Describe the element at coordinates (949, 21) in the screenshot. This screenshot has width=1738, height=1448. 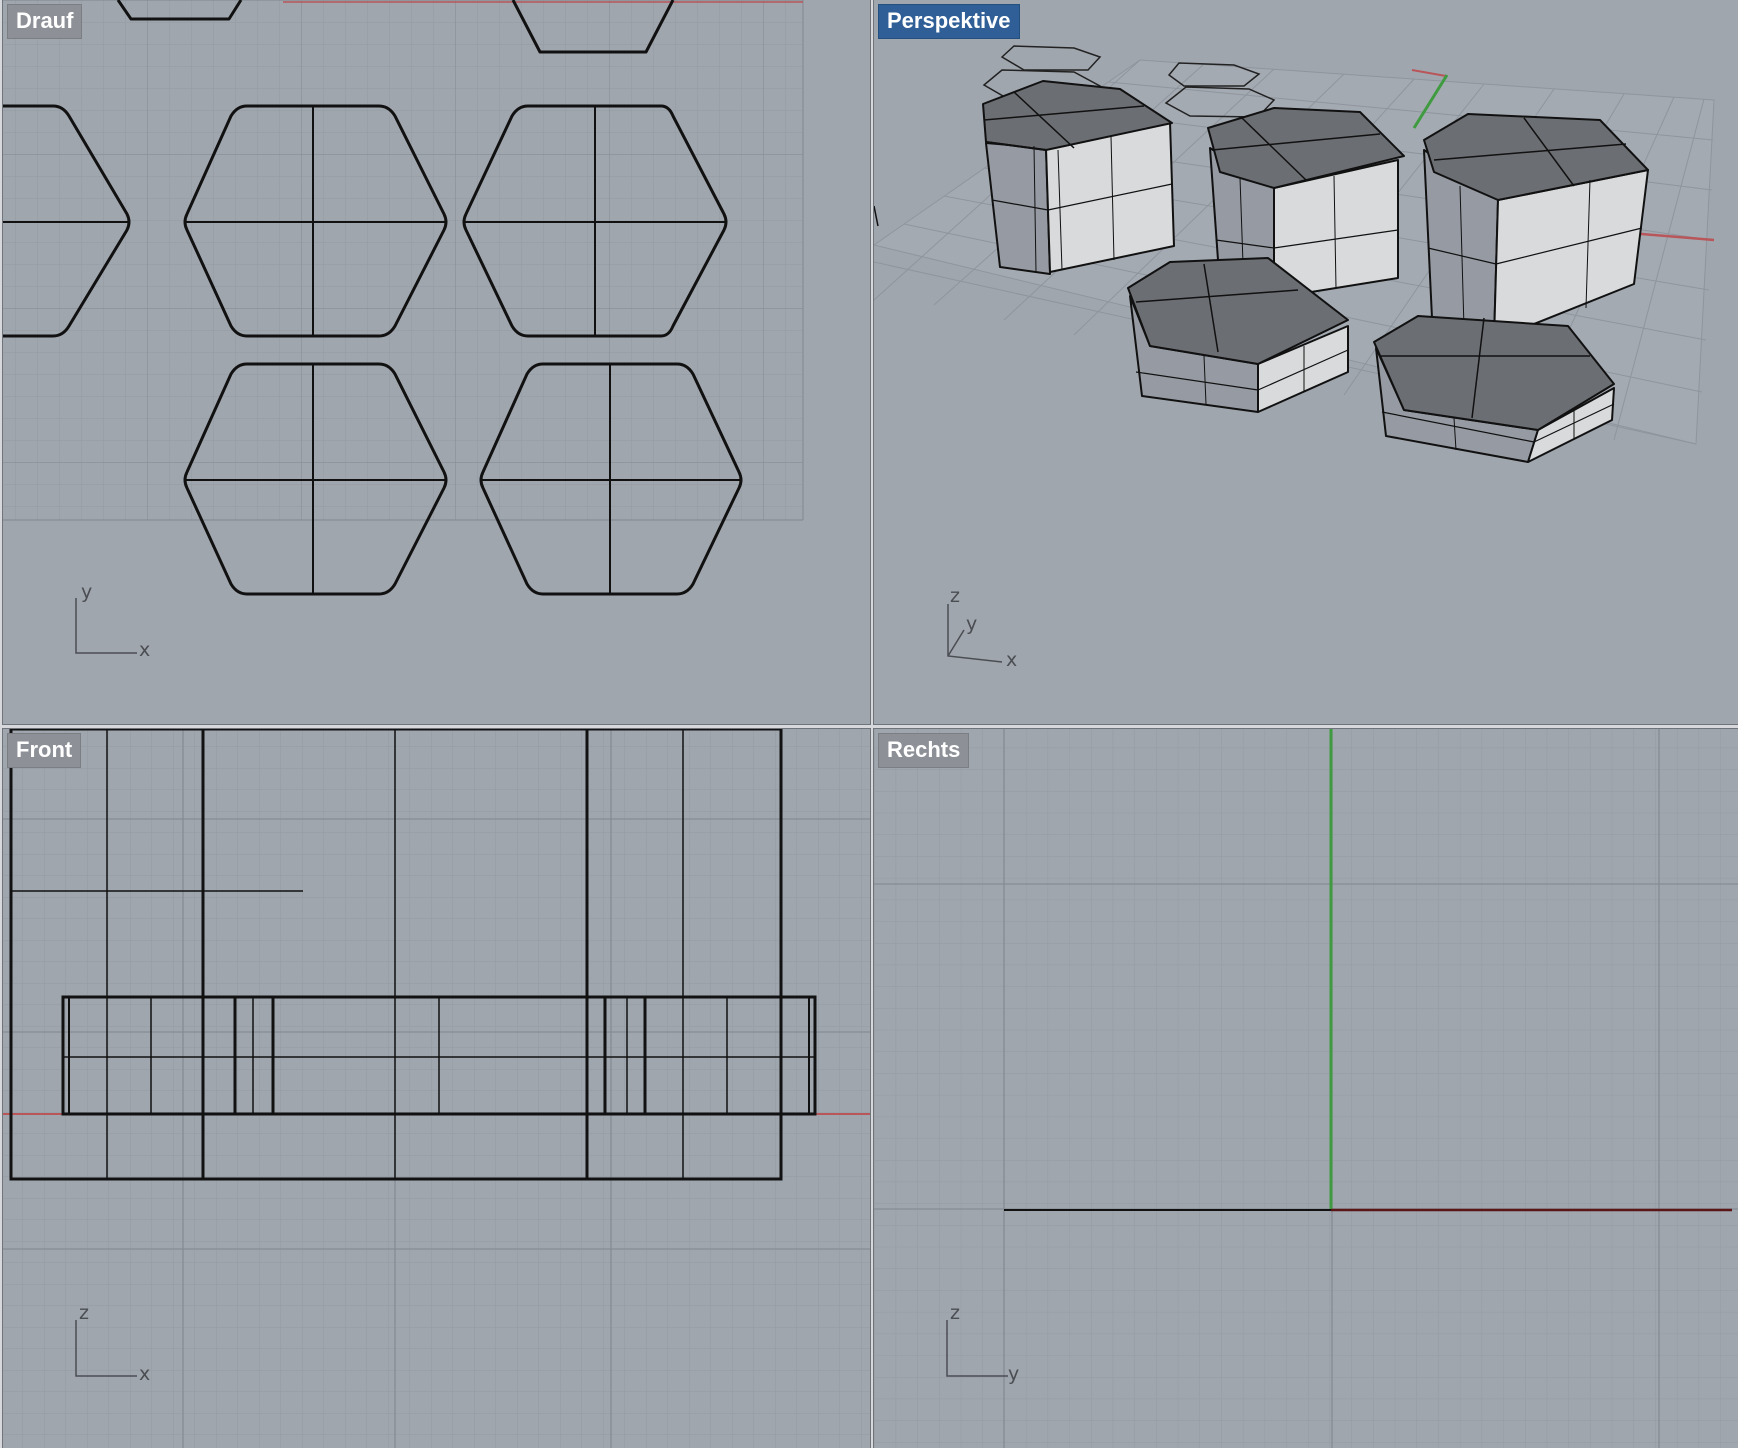
I see `viewport-title-perspective: Perspektive` at that location.